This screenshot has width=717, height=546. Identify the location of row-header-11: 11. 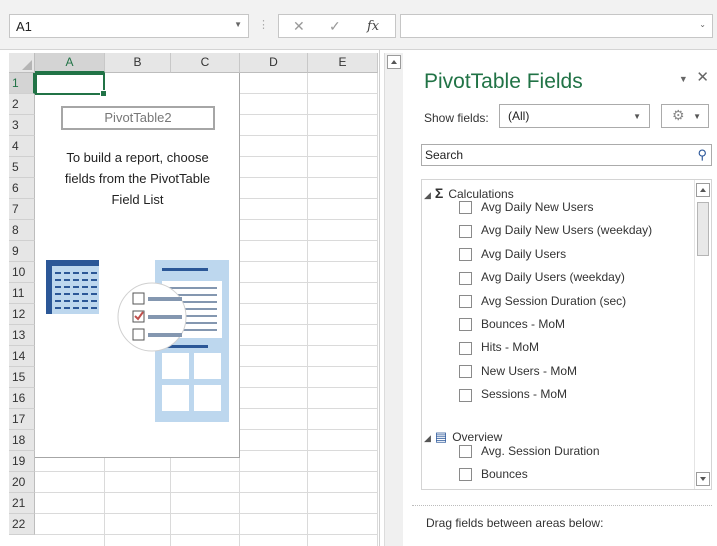
(22, 293).